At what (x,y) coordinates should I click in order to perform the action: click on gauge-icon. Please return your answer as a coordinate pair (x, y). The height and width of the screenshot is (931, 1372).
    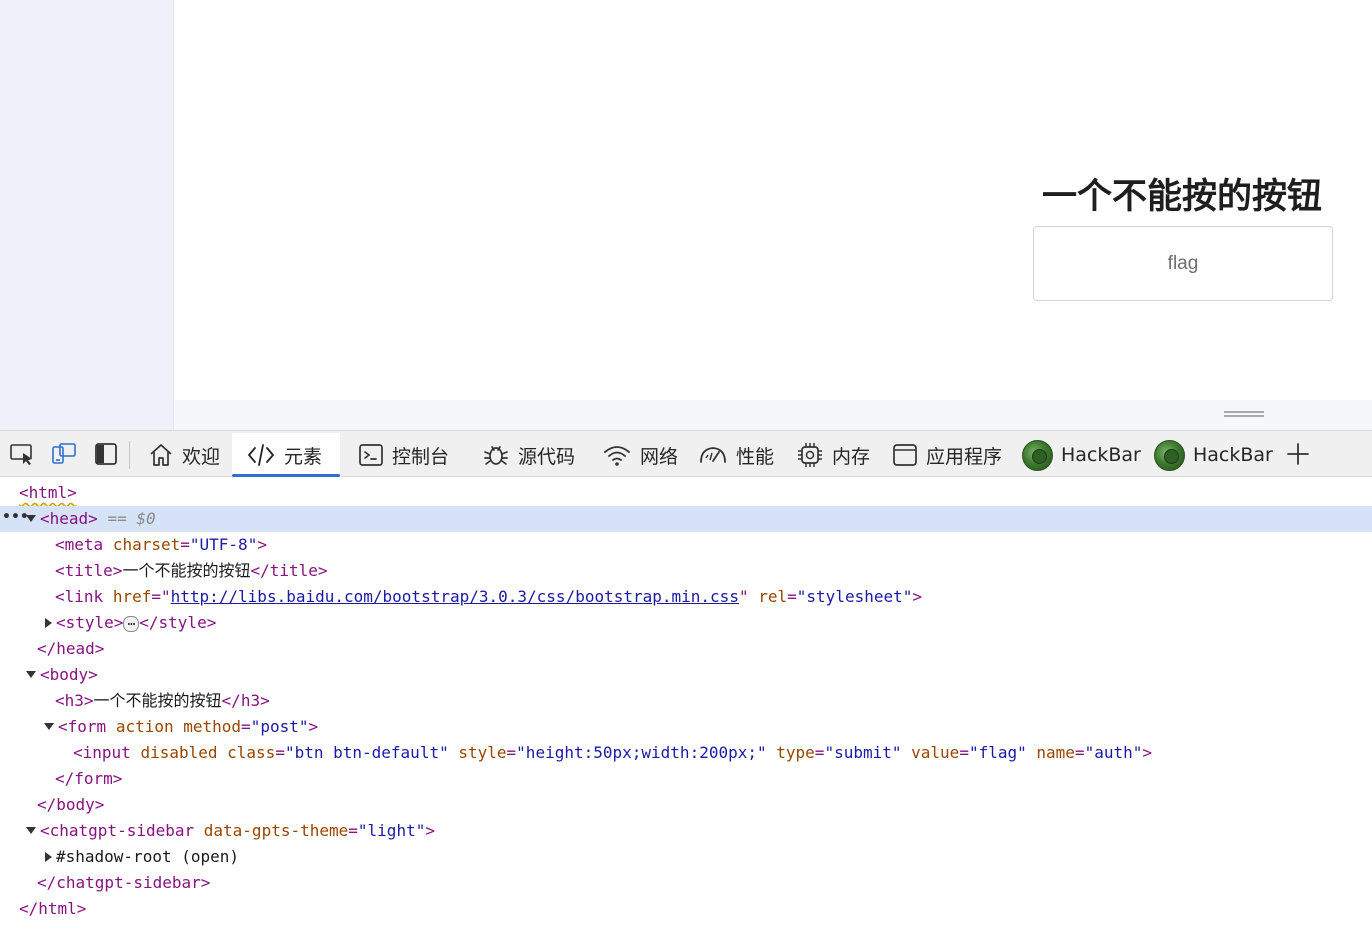
    Looking at the image, I should click on (713, 455).